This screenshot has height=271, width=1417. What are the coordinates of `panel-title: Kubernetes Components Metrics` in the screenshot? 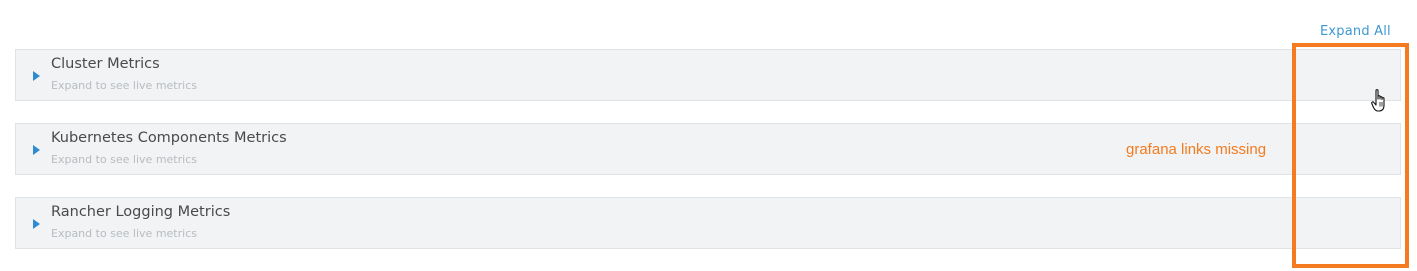 It's located at (169, 138).